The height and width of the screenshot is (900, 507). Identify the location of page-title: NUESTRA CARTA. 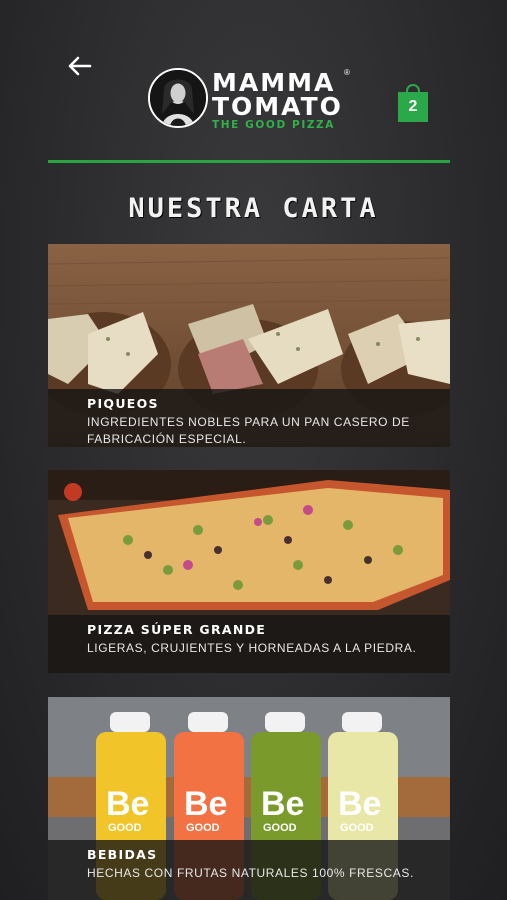
(253, 208).